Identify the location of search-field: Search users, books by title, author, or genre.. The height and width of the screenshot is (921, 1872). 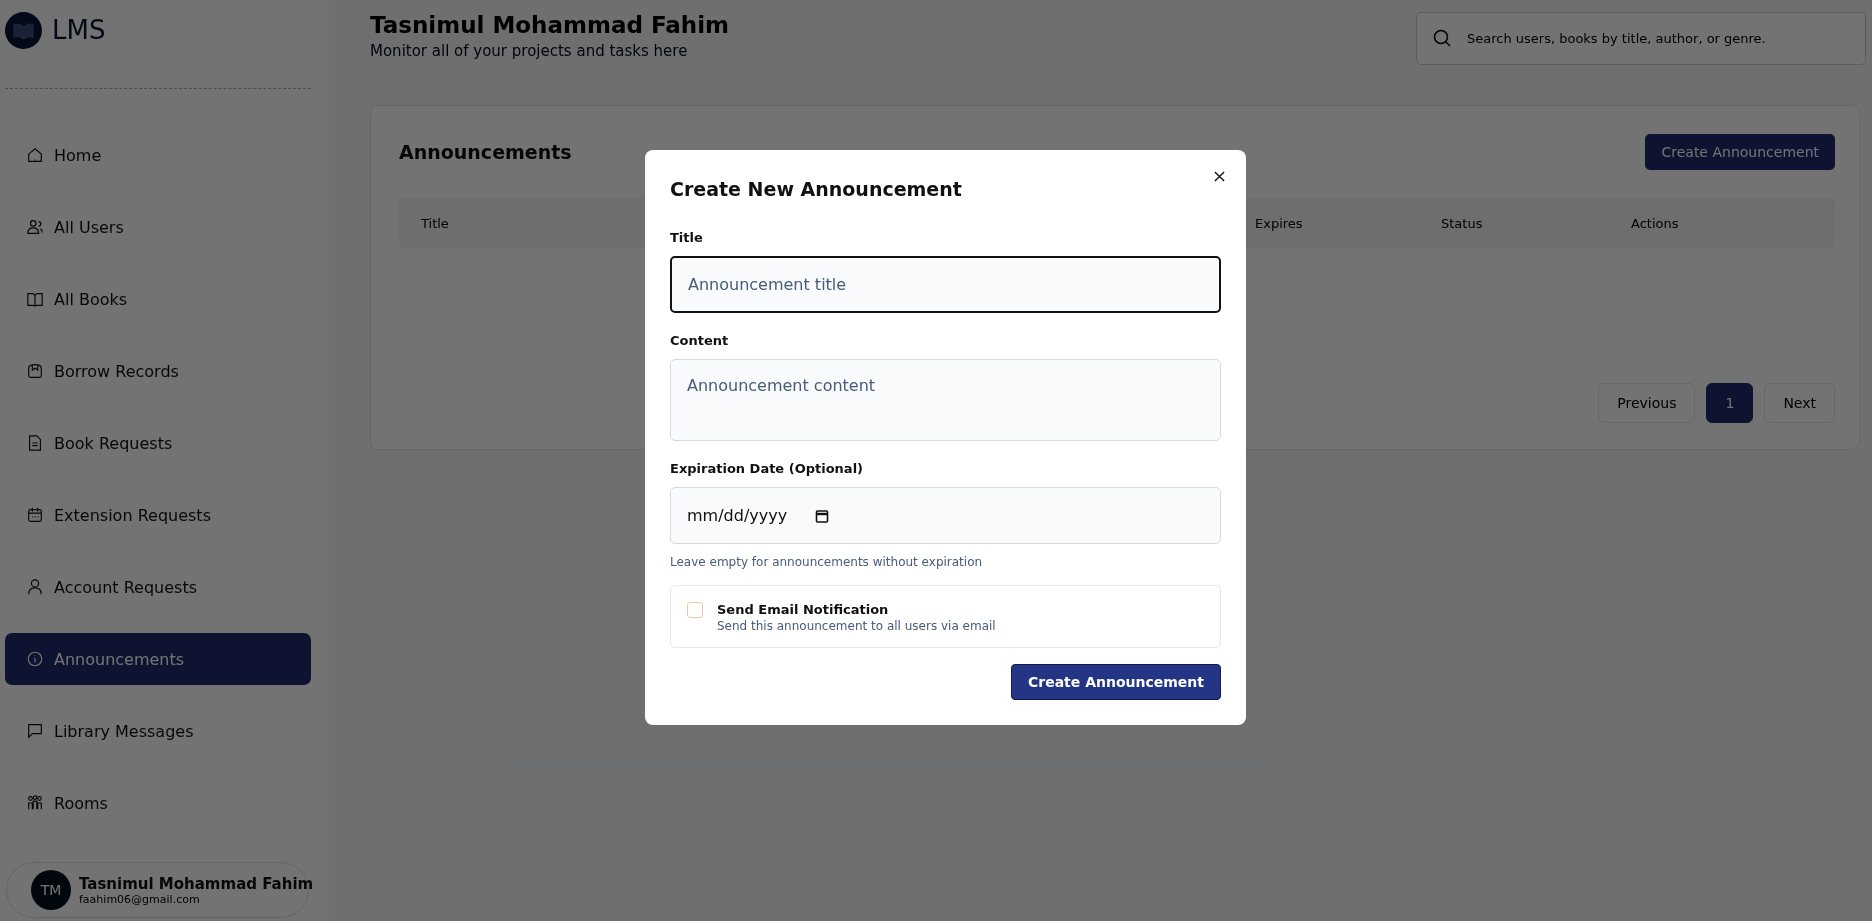
(1641, 38).